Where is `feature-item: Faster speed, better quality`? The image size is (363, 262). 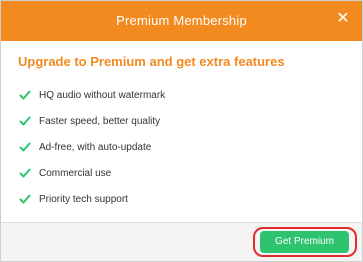
feature-item: Faster speed, better quality is located at coordinates (92, 121).